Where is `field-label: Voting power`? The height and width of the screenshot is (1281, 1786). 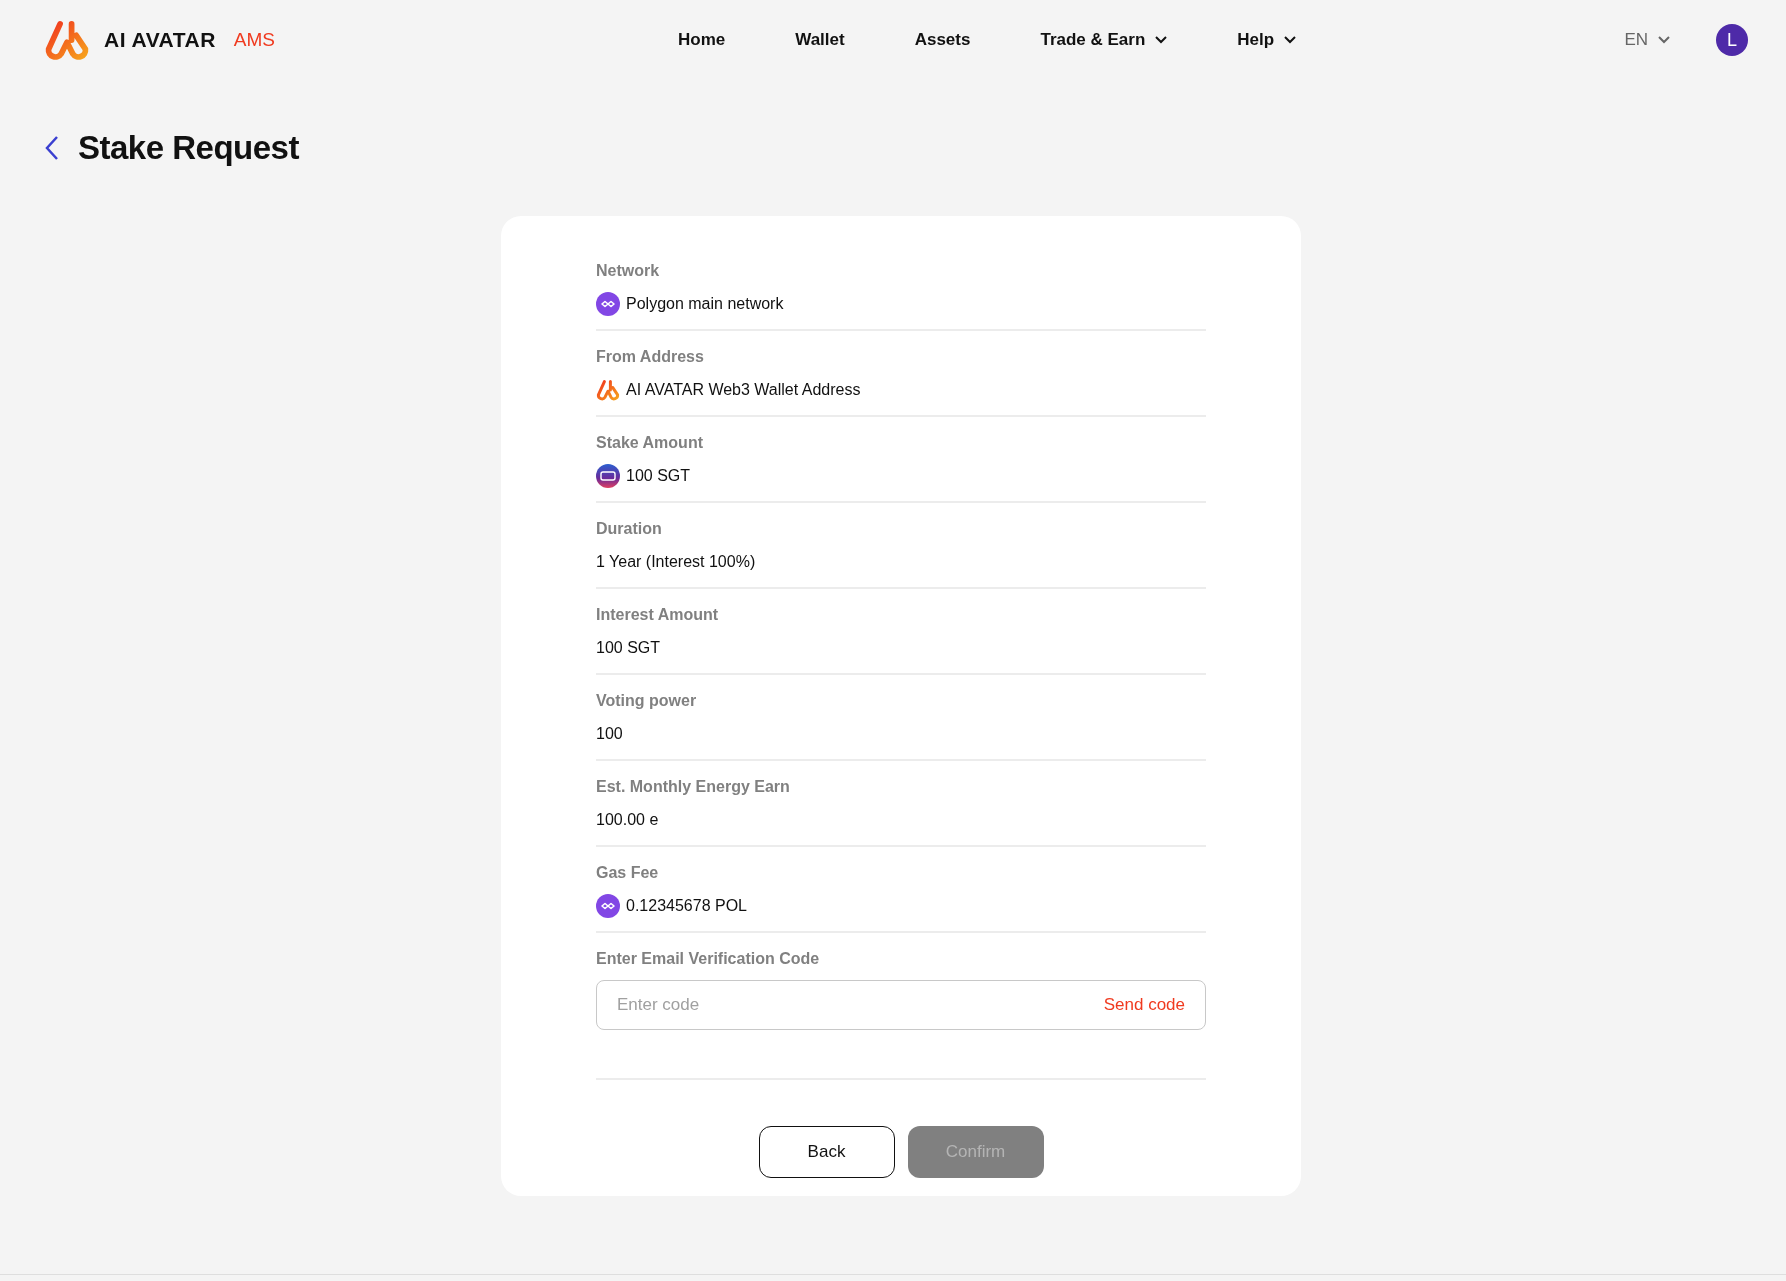
field-label: Voting power is located at coordinates (647, 701).